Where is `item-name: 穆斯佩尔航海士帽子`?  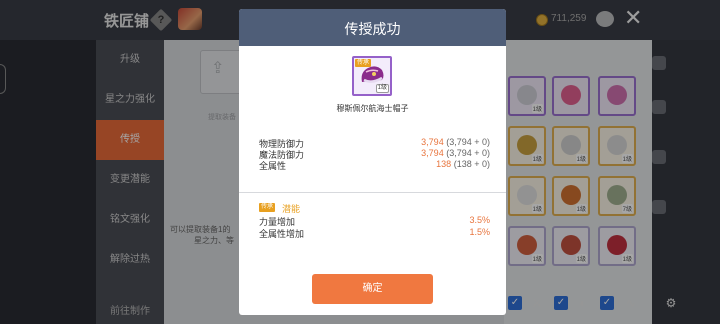
item-name: 穆斯佩尔航海士帽子 is located at coordinates (372, 108).